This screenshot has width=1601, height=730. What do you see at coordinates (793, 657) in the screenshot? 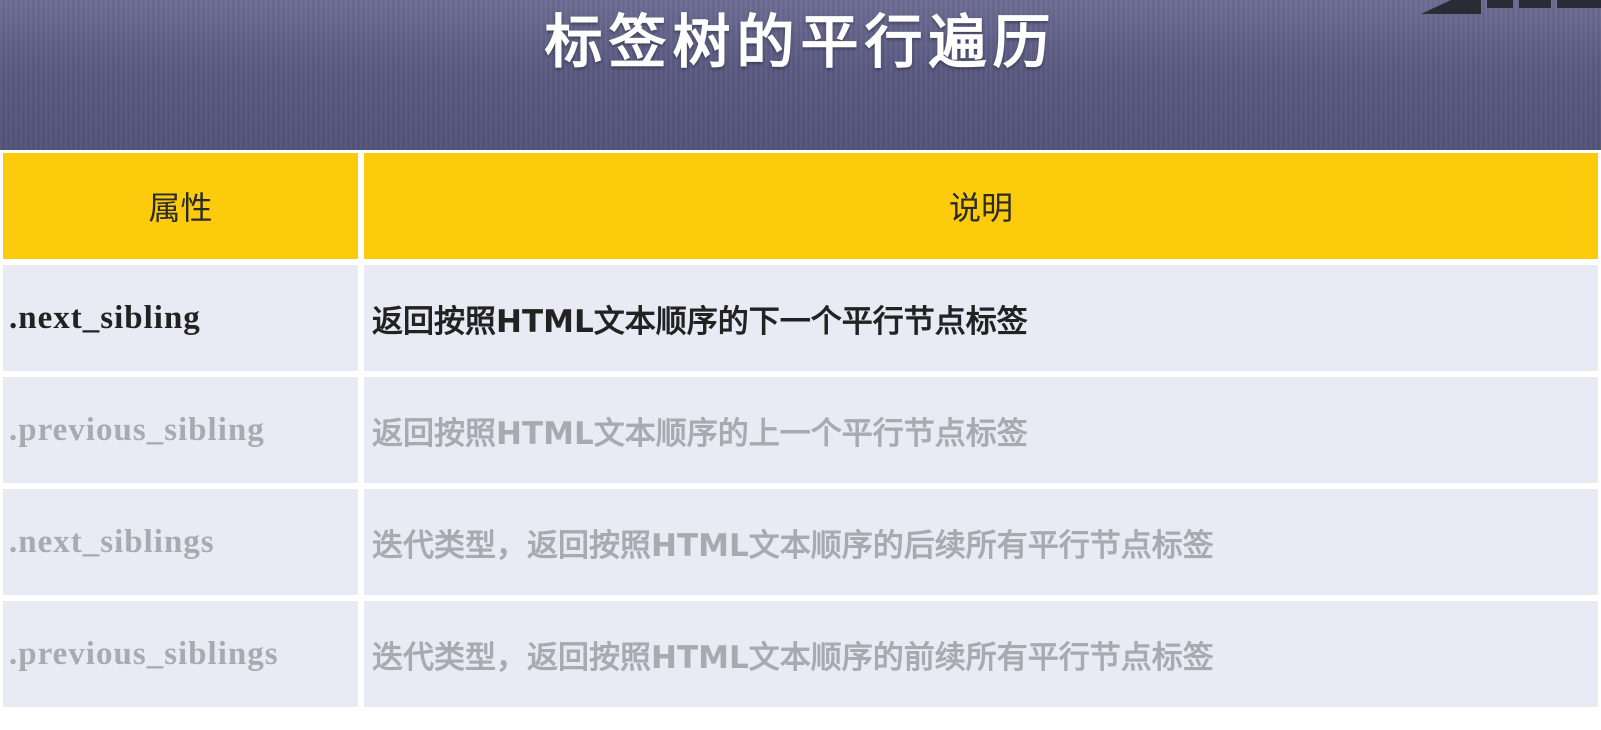
I see `description-text: 迭代类型，返回按照HTML文本顺序的前续所有平行节点标签` at bounding box center [793, 657].